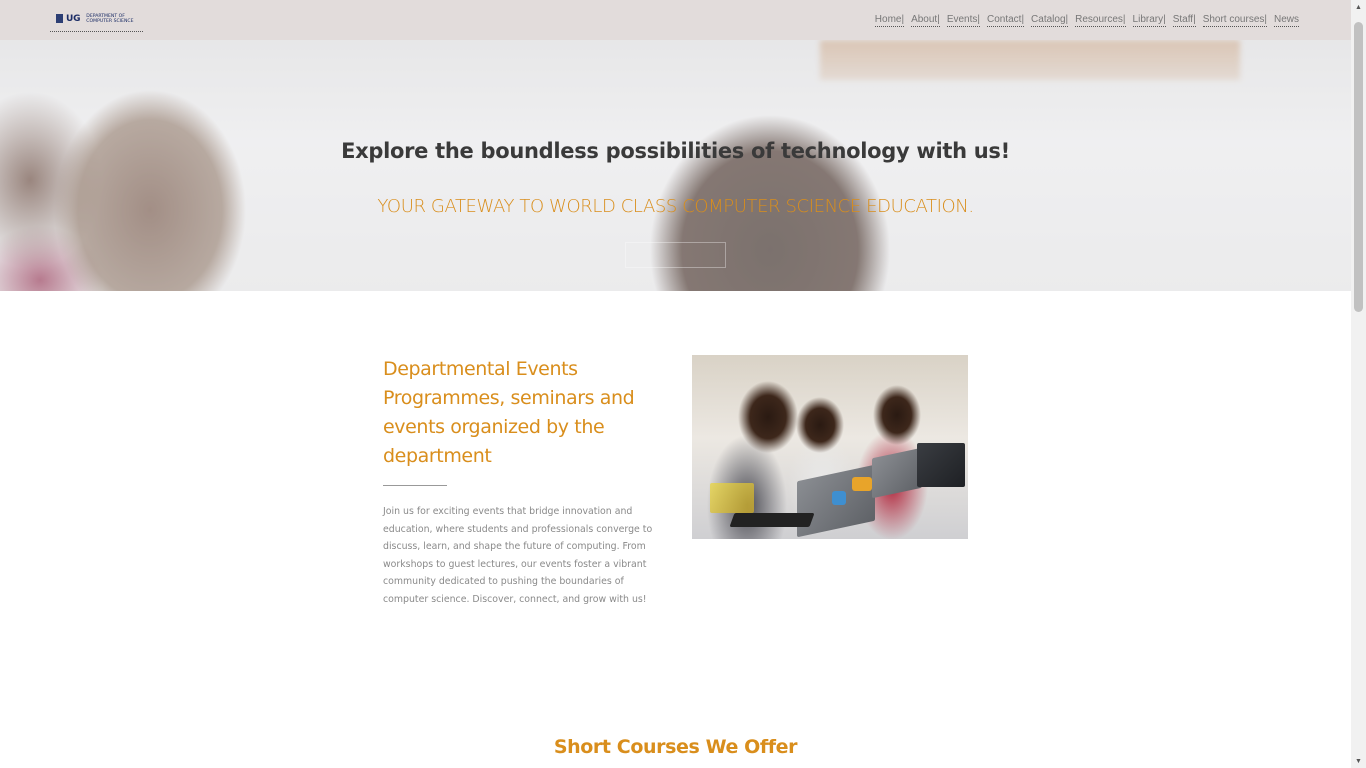 This screenshot has height=768, width=1366. Describe the element at coordinates (59, 18) in the screenshot. I see `university-crest-icon` at that location.